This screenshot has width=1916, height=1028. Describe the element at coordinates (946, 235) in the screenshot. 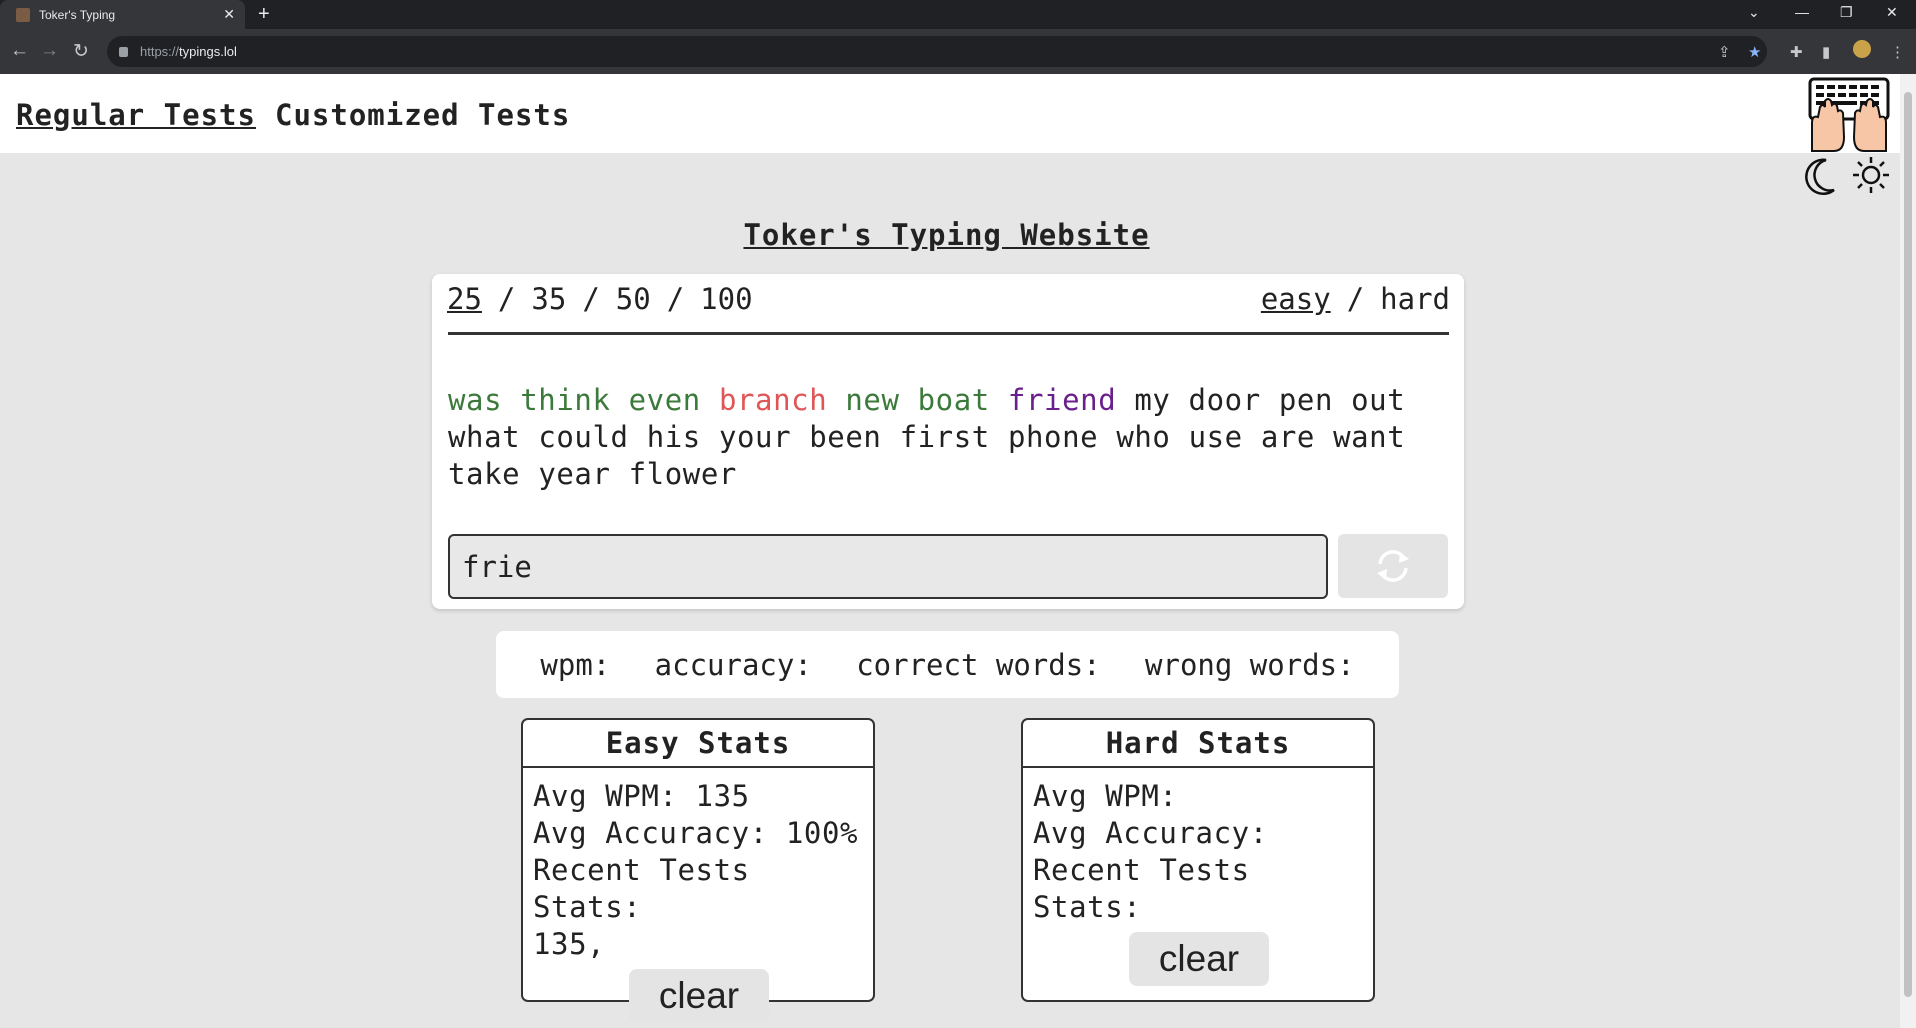

I see `site-title: Toker's Typing Website` at that location.